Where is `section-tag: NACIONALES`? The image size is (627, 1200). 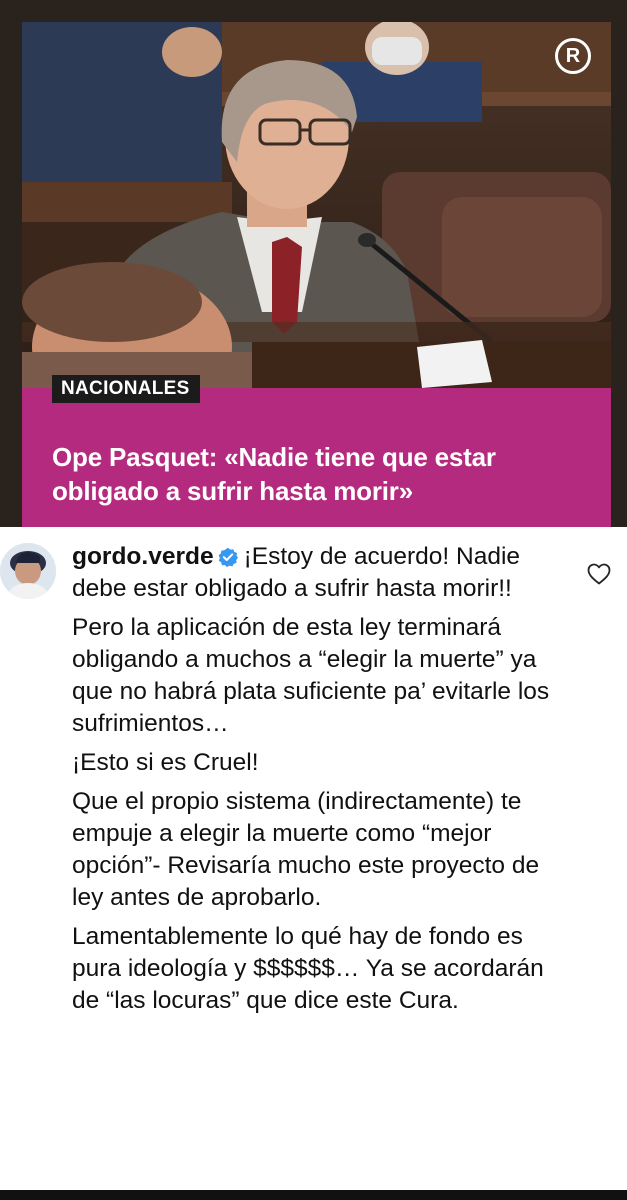 section-tag: NACIONALES is located at coordinates (126, 389).